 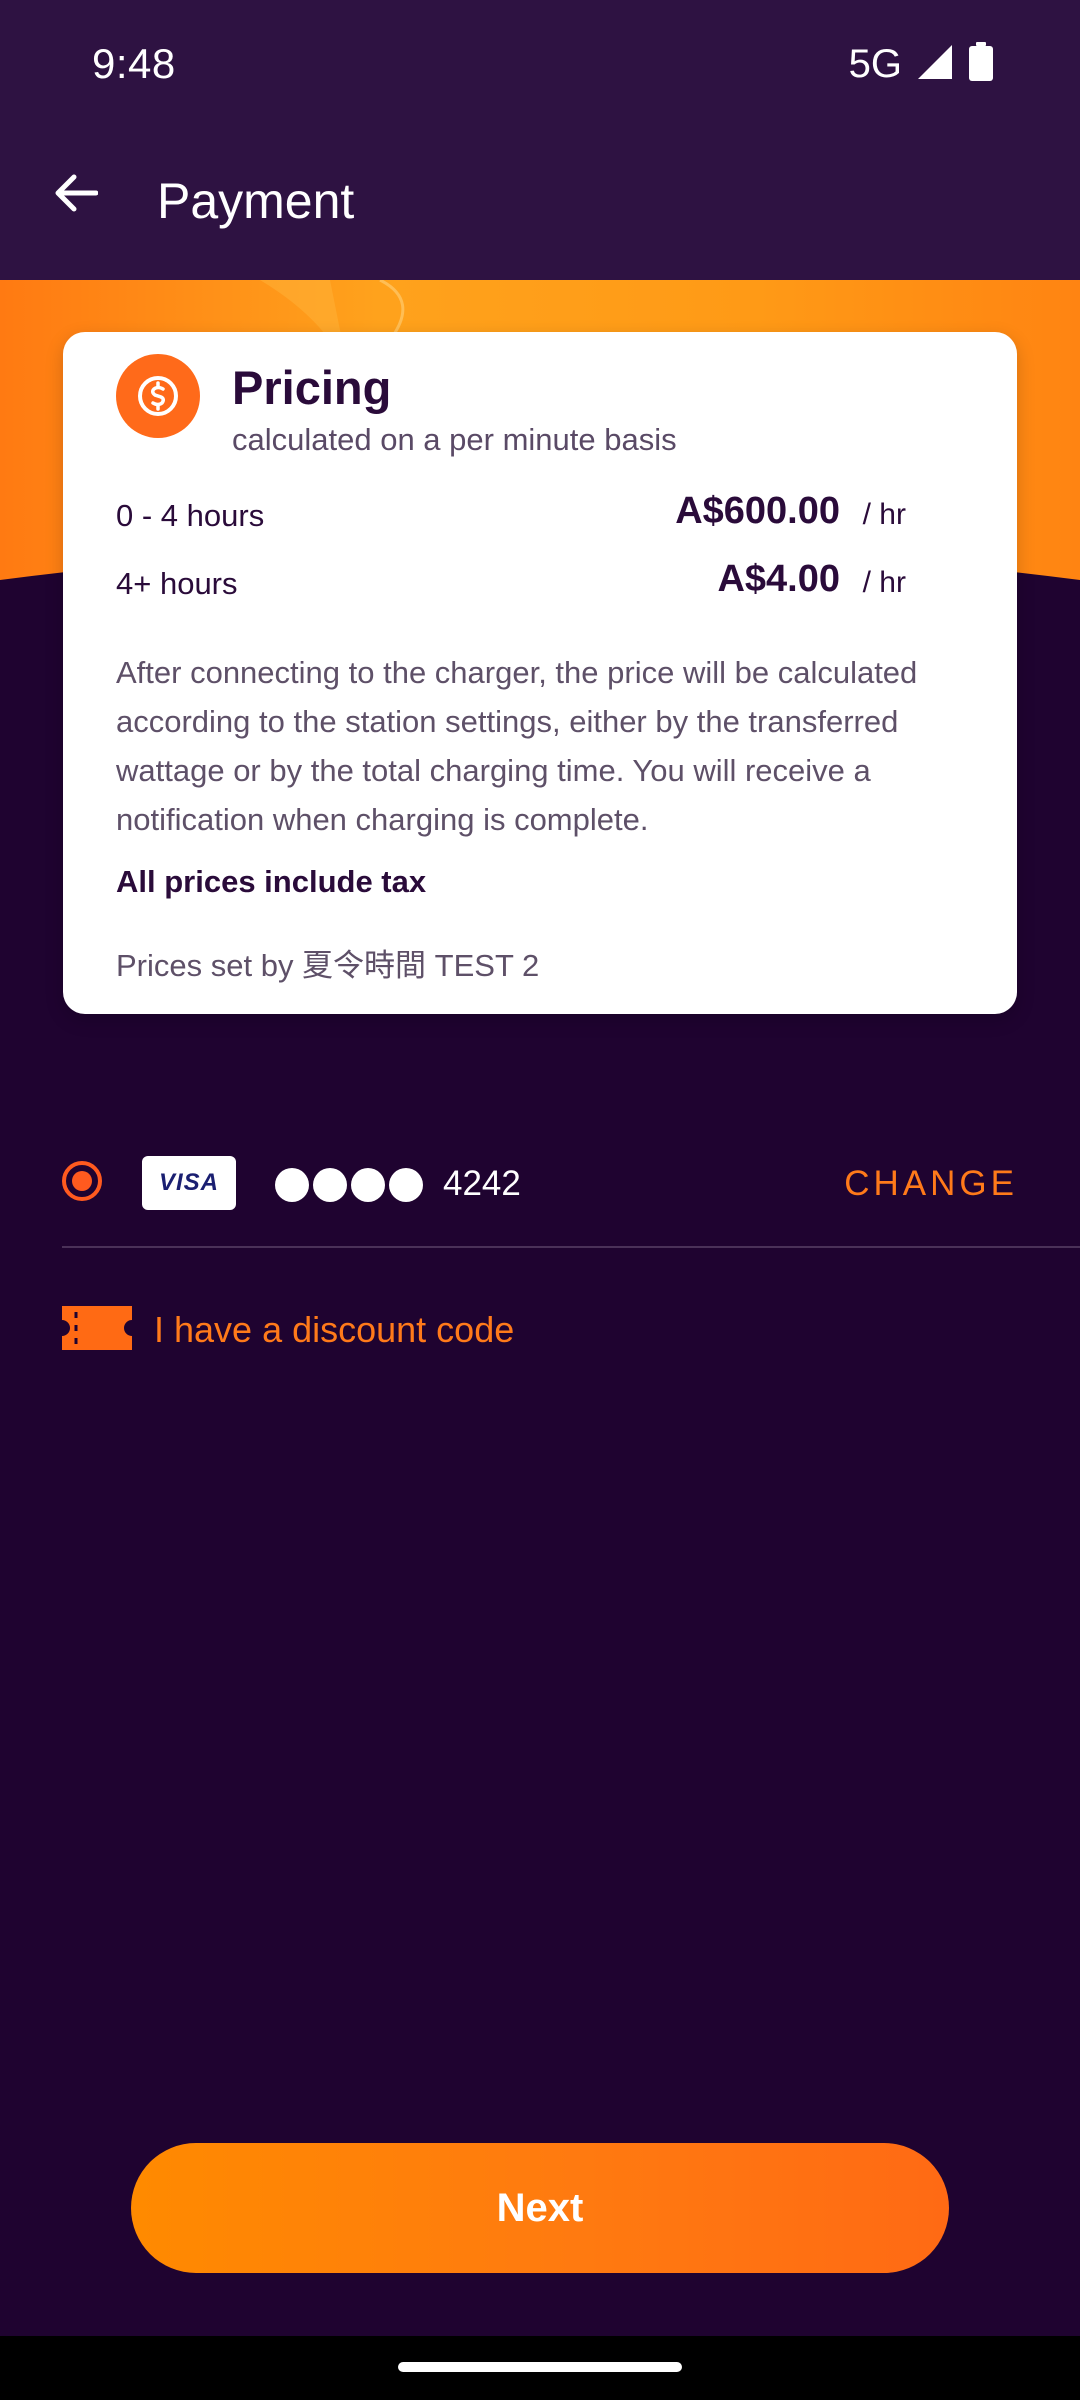 What do you see at coordinates (935, 64) in the screenshot?
I see `signal-icon` at bounding box center [935, 64].